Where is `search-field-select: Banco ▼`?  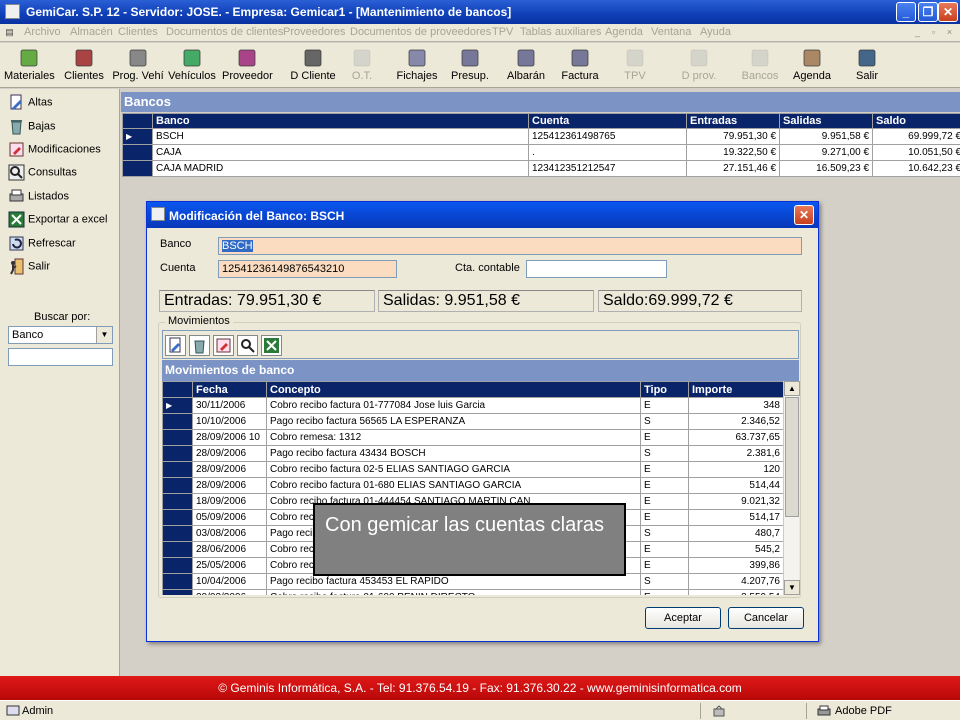 search-field-select: Banco ▼ is located at coordinates (60, 335).